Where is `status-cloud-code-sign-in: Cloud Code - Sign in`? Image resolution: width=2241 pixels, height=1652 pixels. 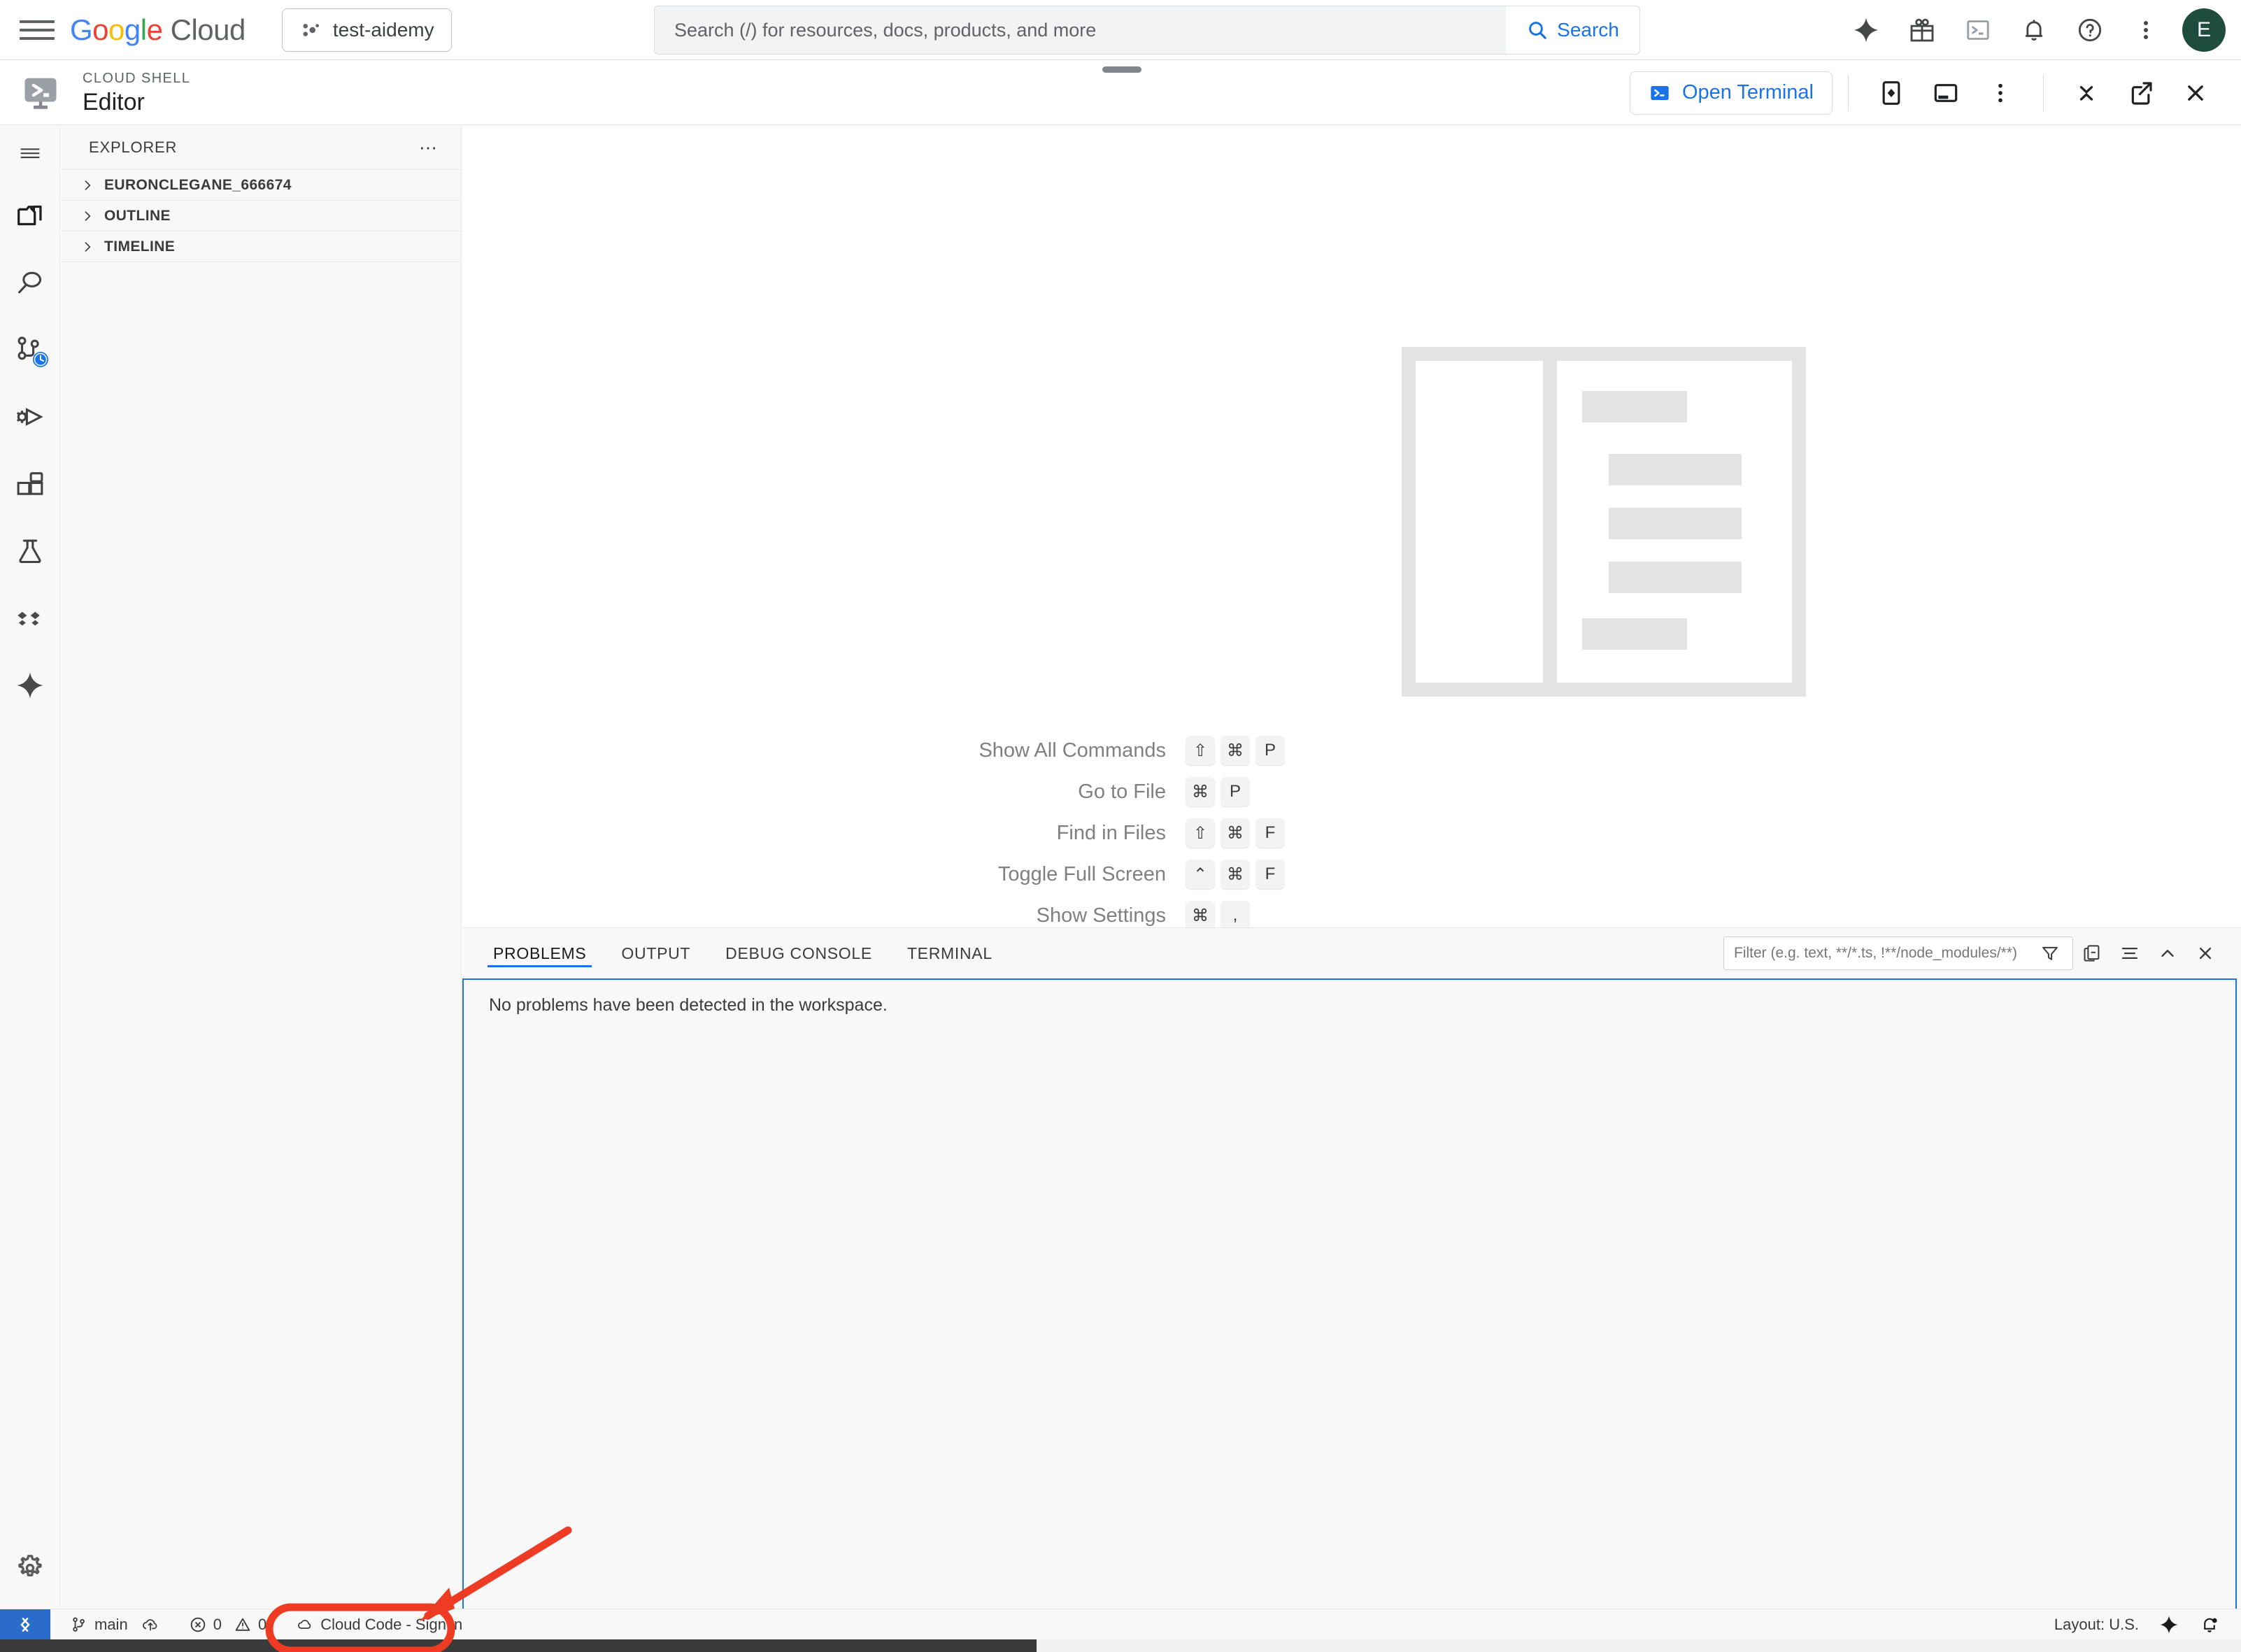 status-cloud-code-sign-in: Cloud Code - Sign in is located at coordinates (379, 1624).